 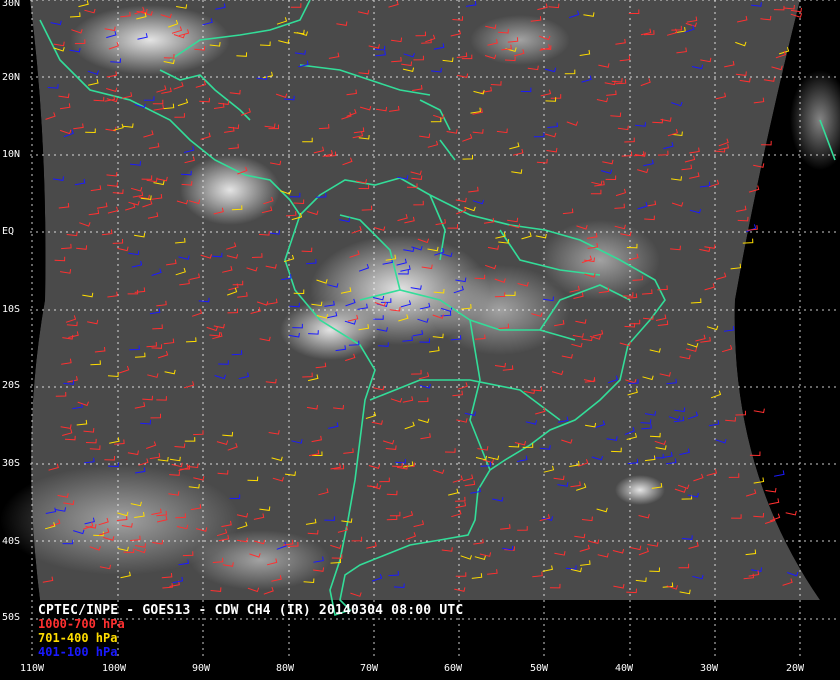 What do you see at coordinates (453, 668) in the screenshot?
I see `lon-label-60w: 60W` at bounding box center [453, 668].